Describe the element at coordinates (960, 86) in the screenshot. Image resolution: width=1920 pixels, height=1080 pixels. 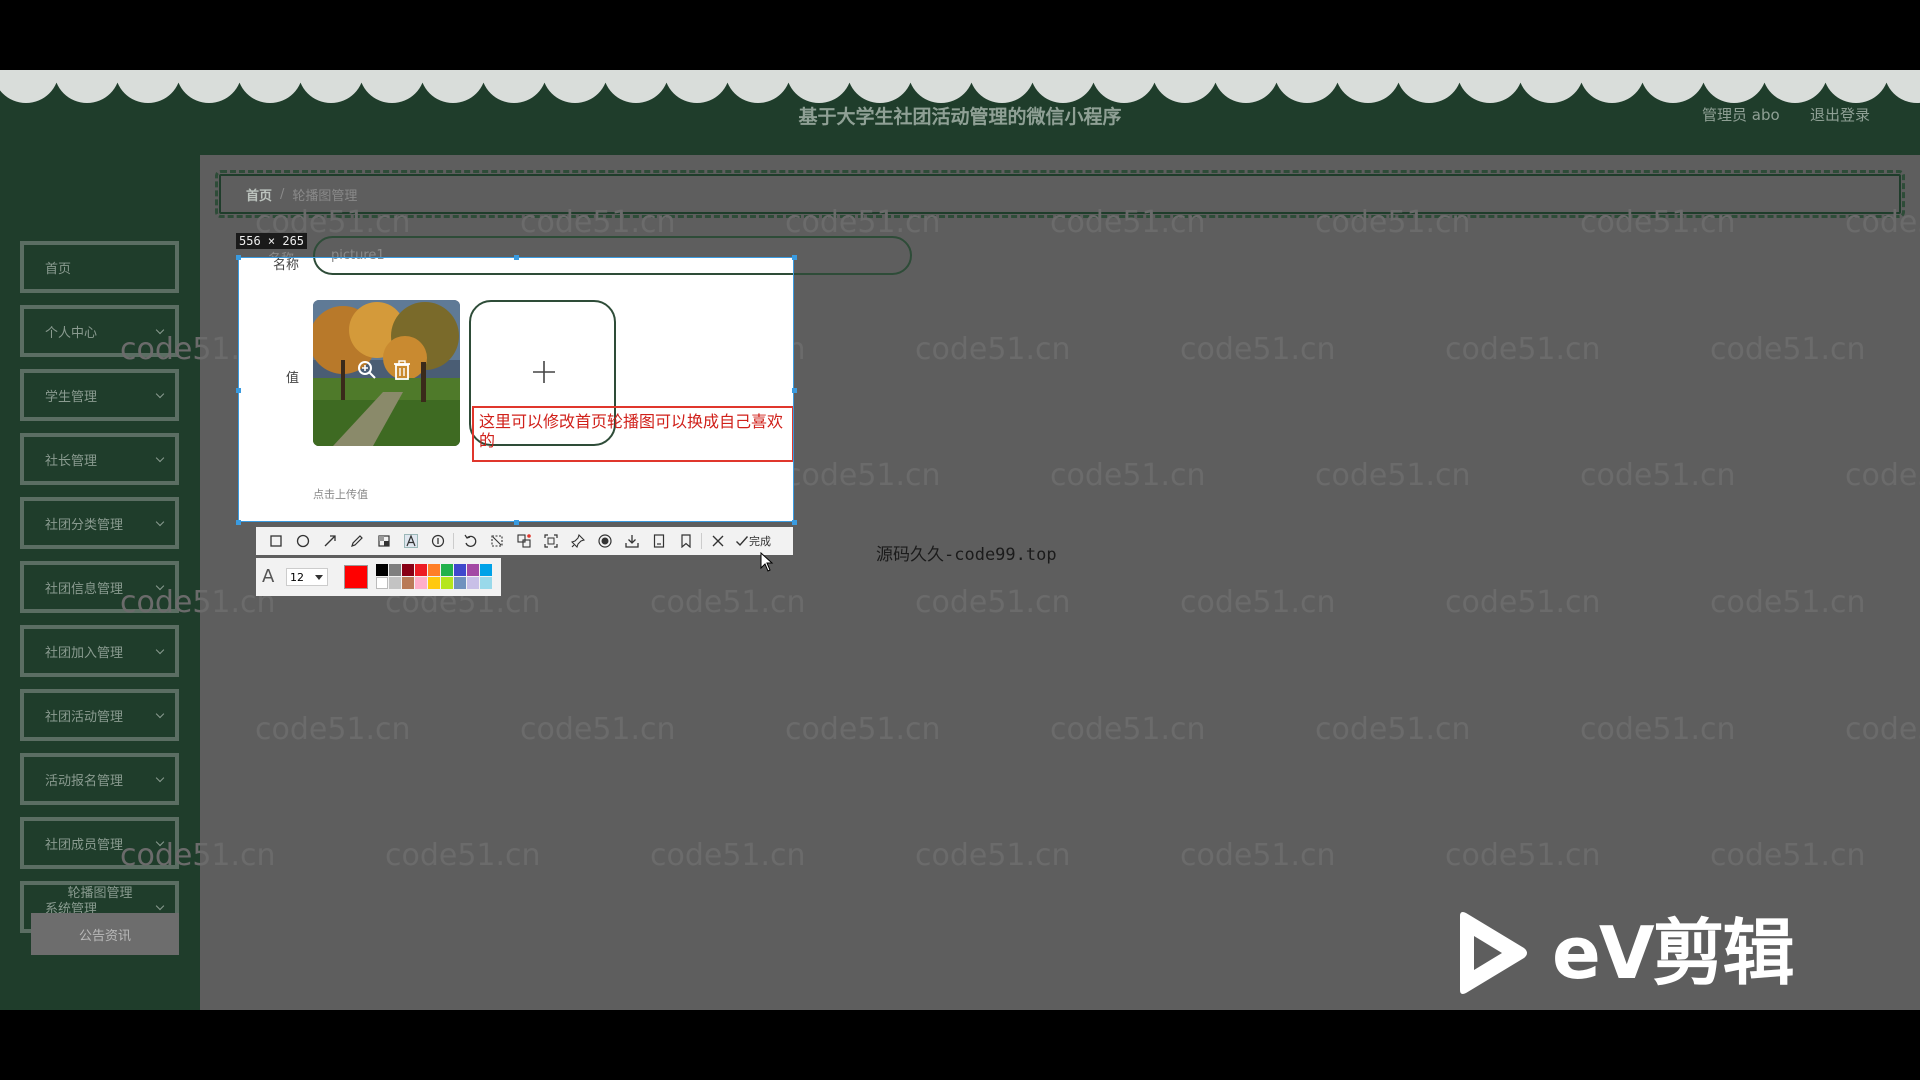
I see `scallop-decoration` at that location.